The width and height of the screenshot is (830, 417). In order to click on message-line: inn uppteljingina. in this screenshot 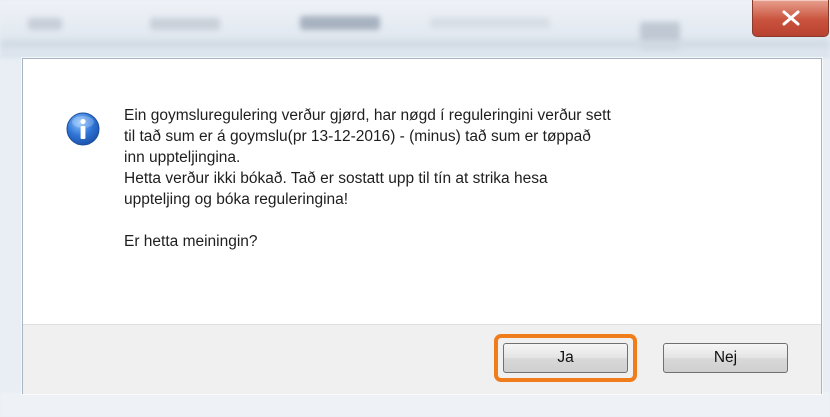, I will do `click(182, 157)`.